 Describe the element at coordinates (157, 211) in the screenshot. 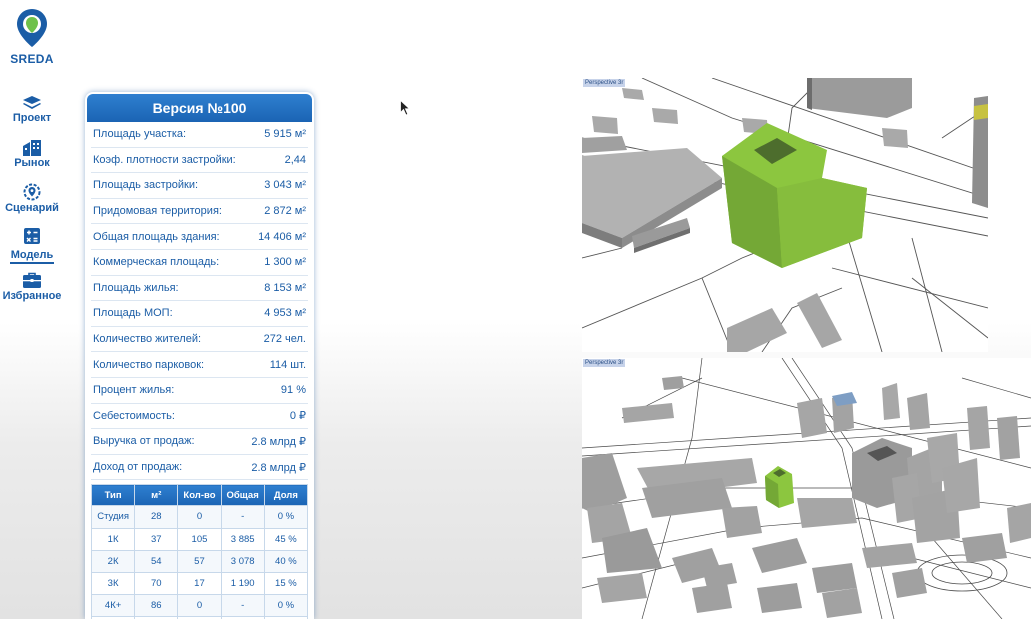

I see `metric-label: Придомовая территория:` at that location.